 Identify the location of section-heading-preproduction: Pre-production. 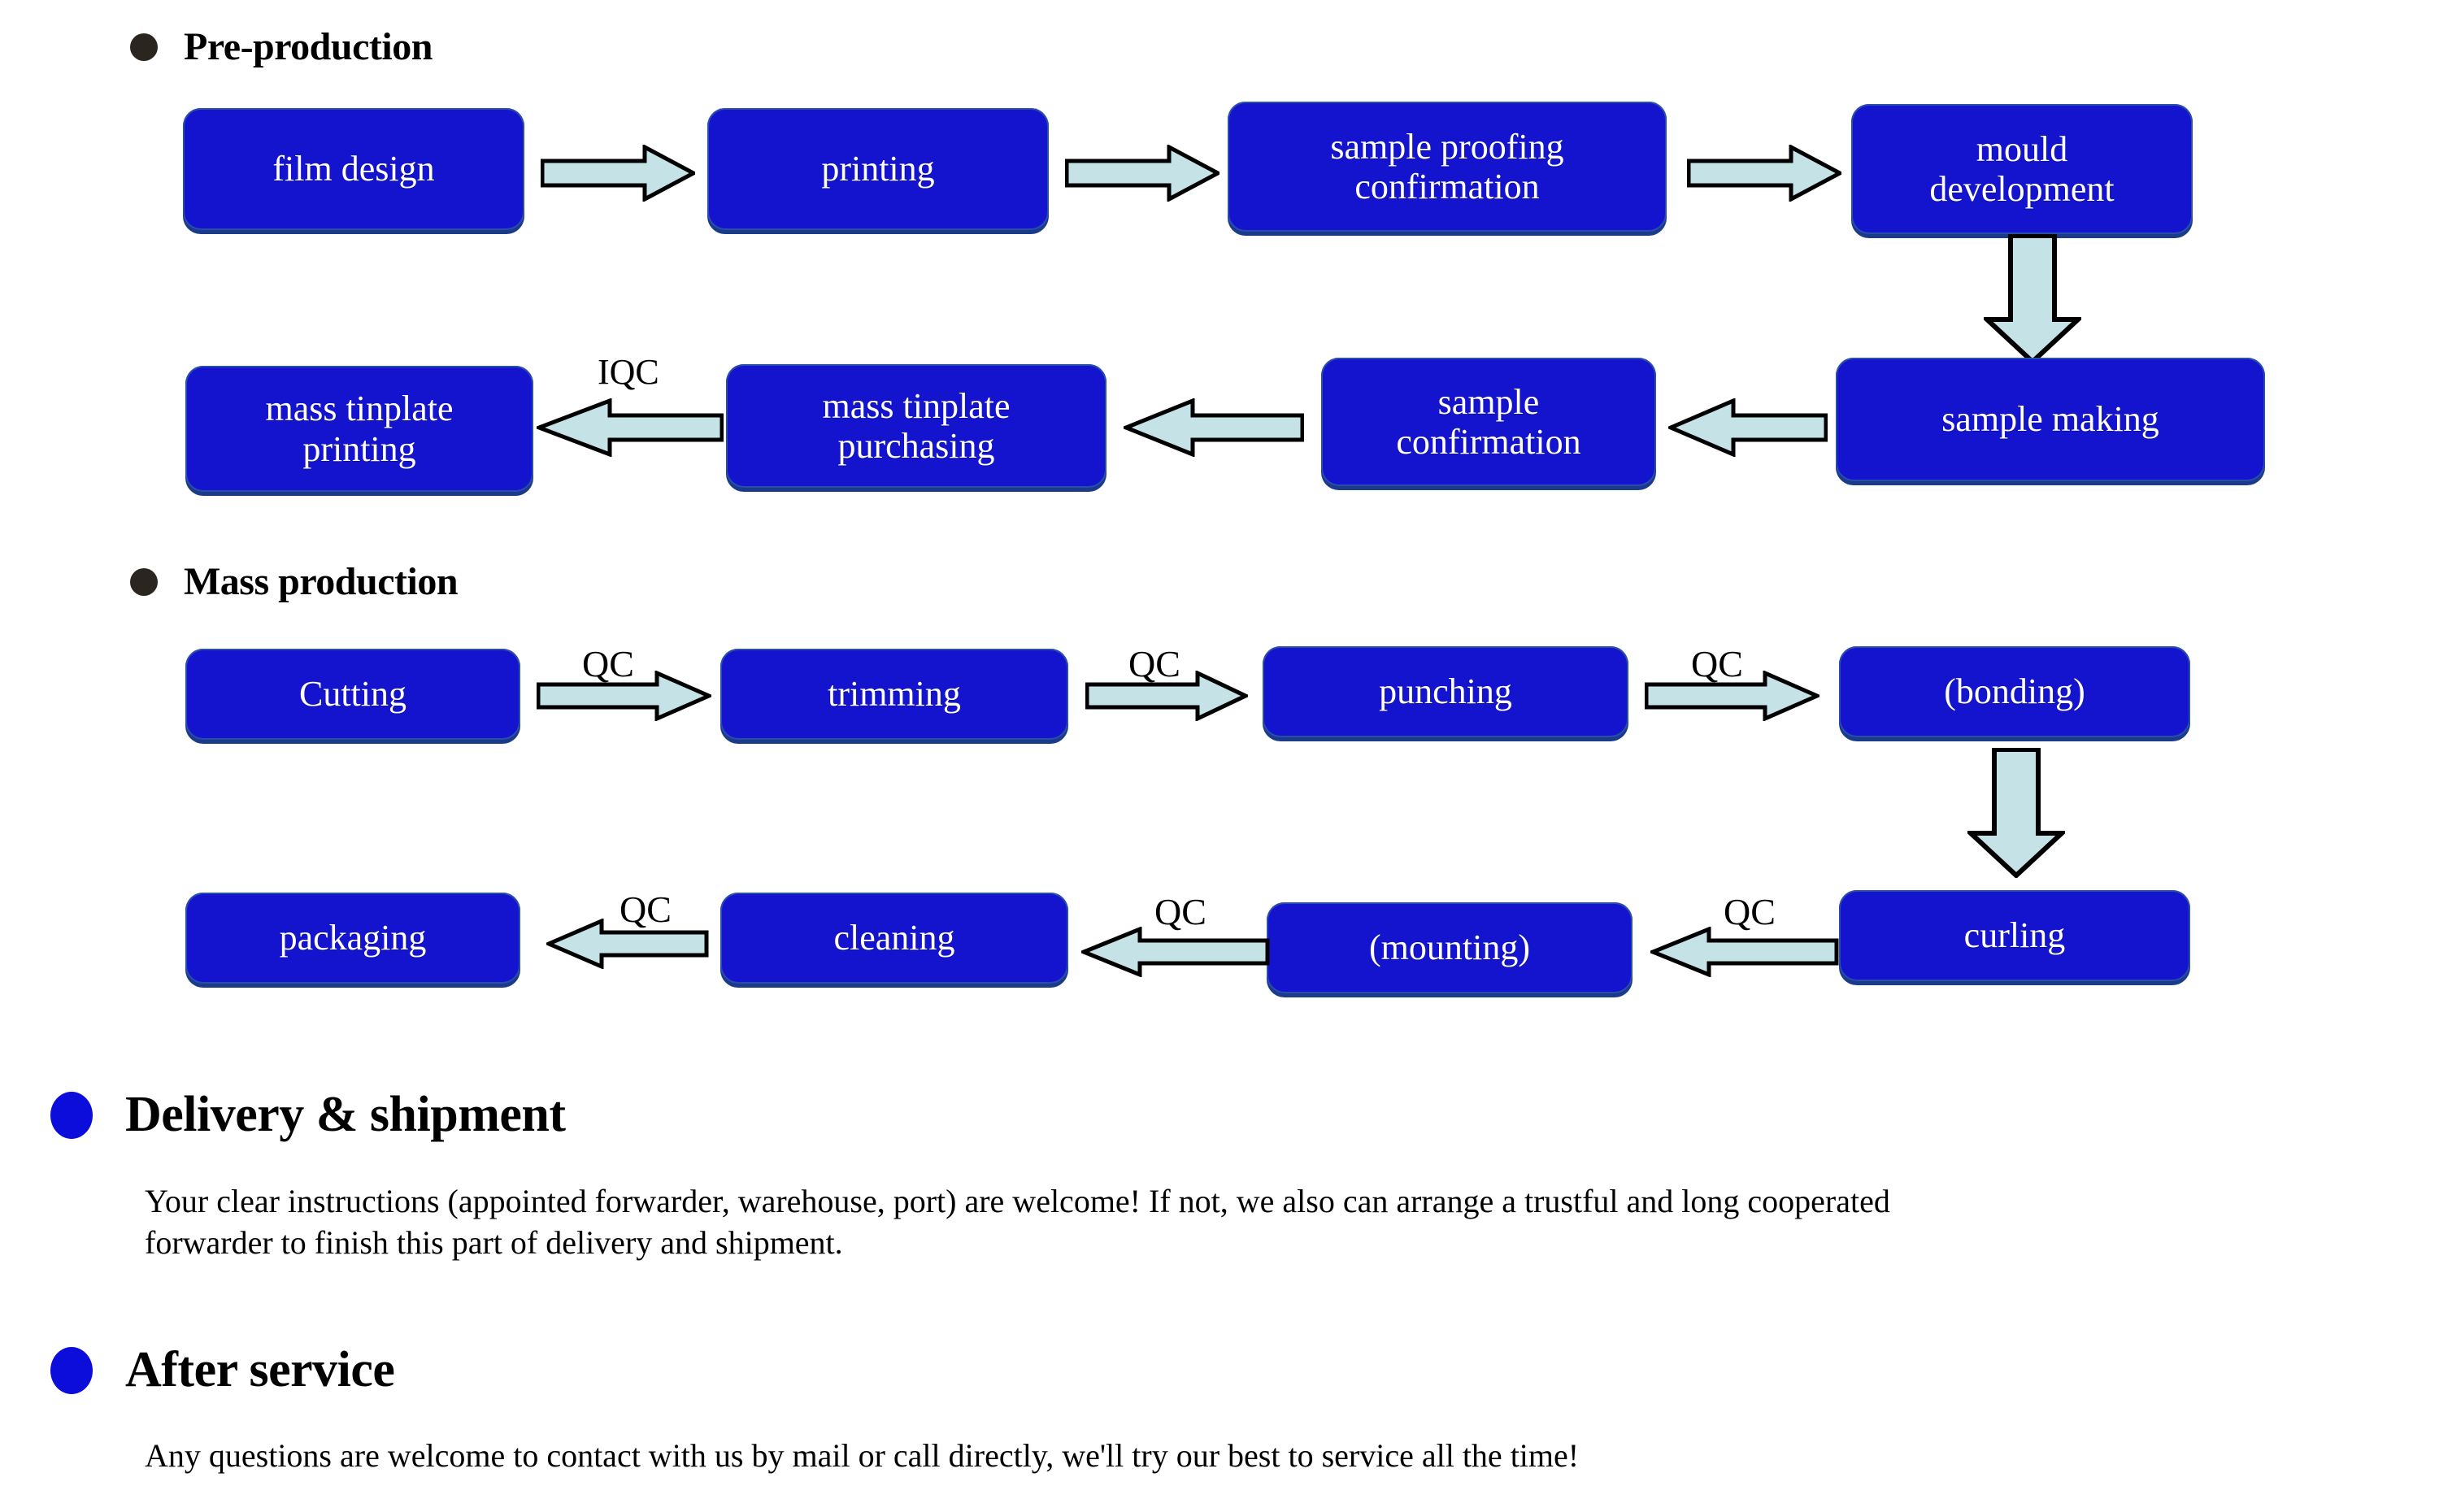
(281, 46).